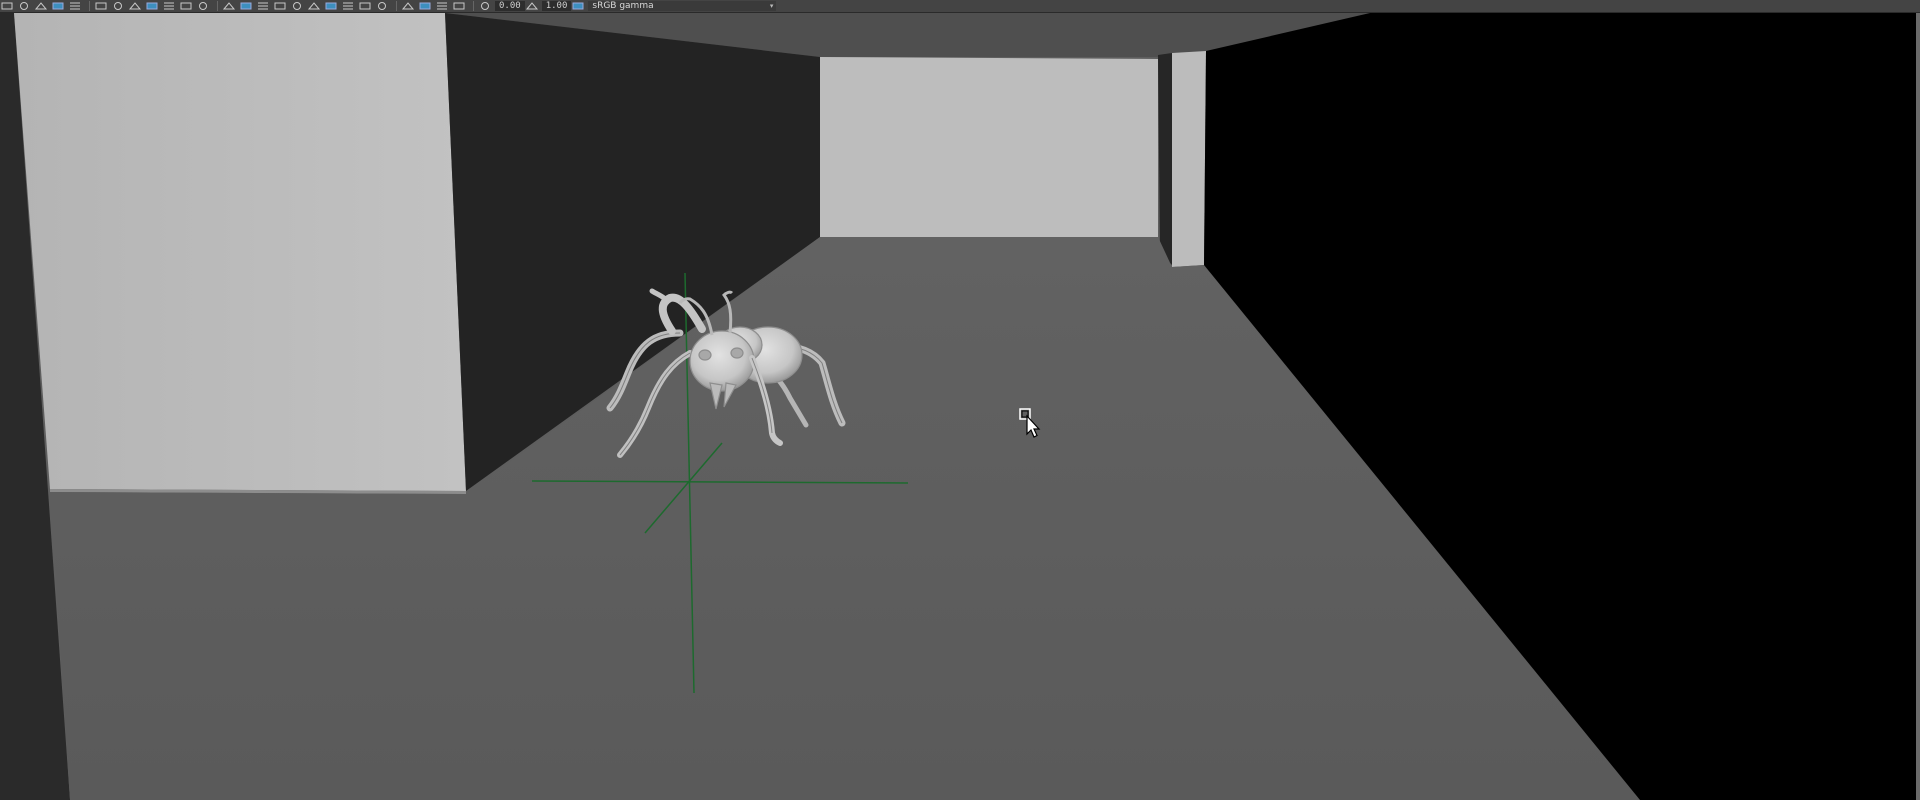 This screenshot has width=1920, height=800. What do you see at coordinates (186, 6) in the screenshot?
I see `safe-action-icon` at bounding box center [186, 6].